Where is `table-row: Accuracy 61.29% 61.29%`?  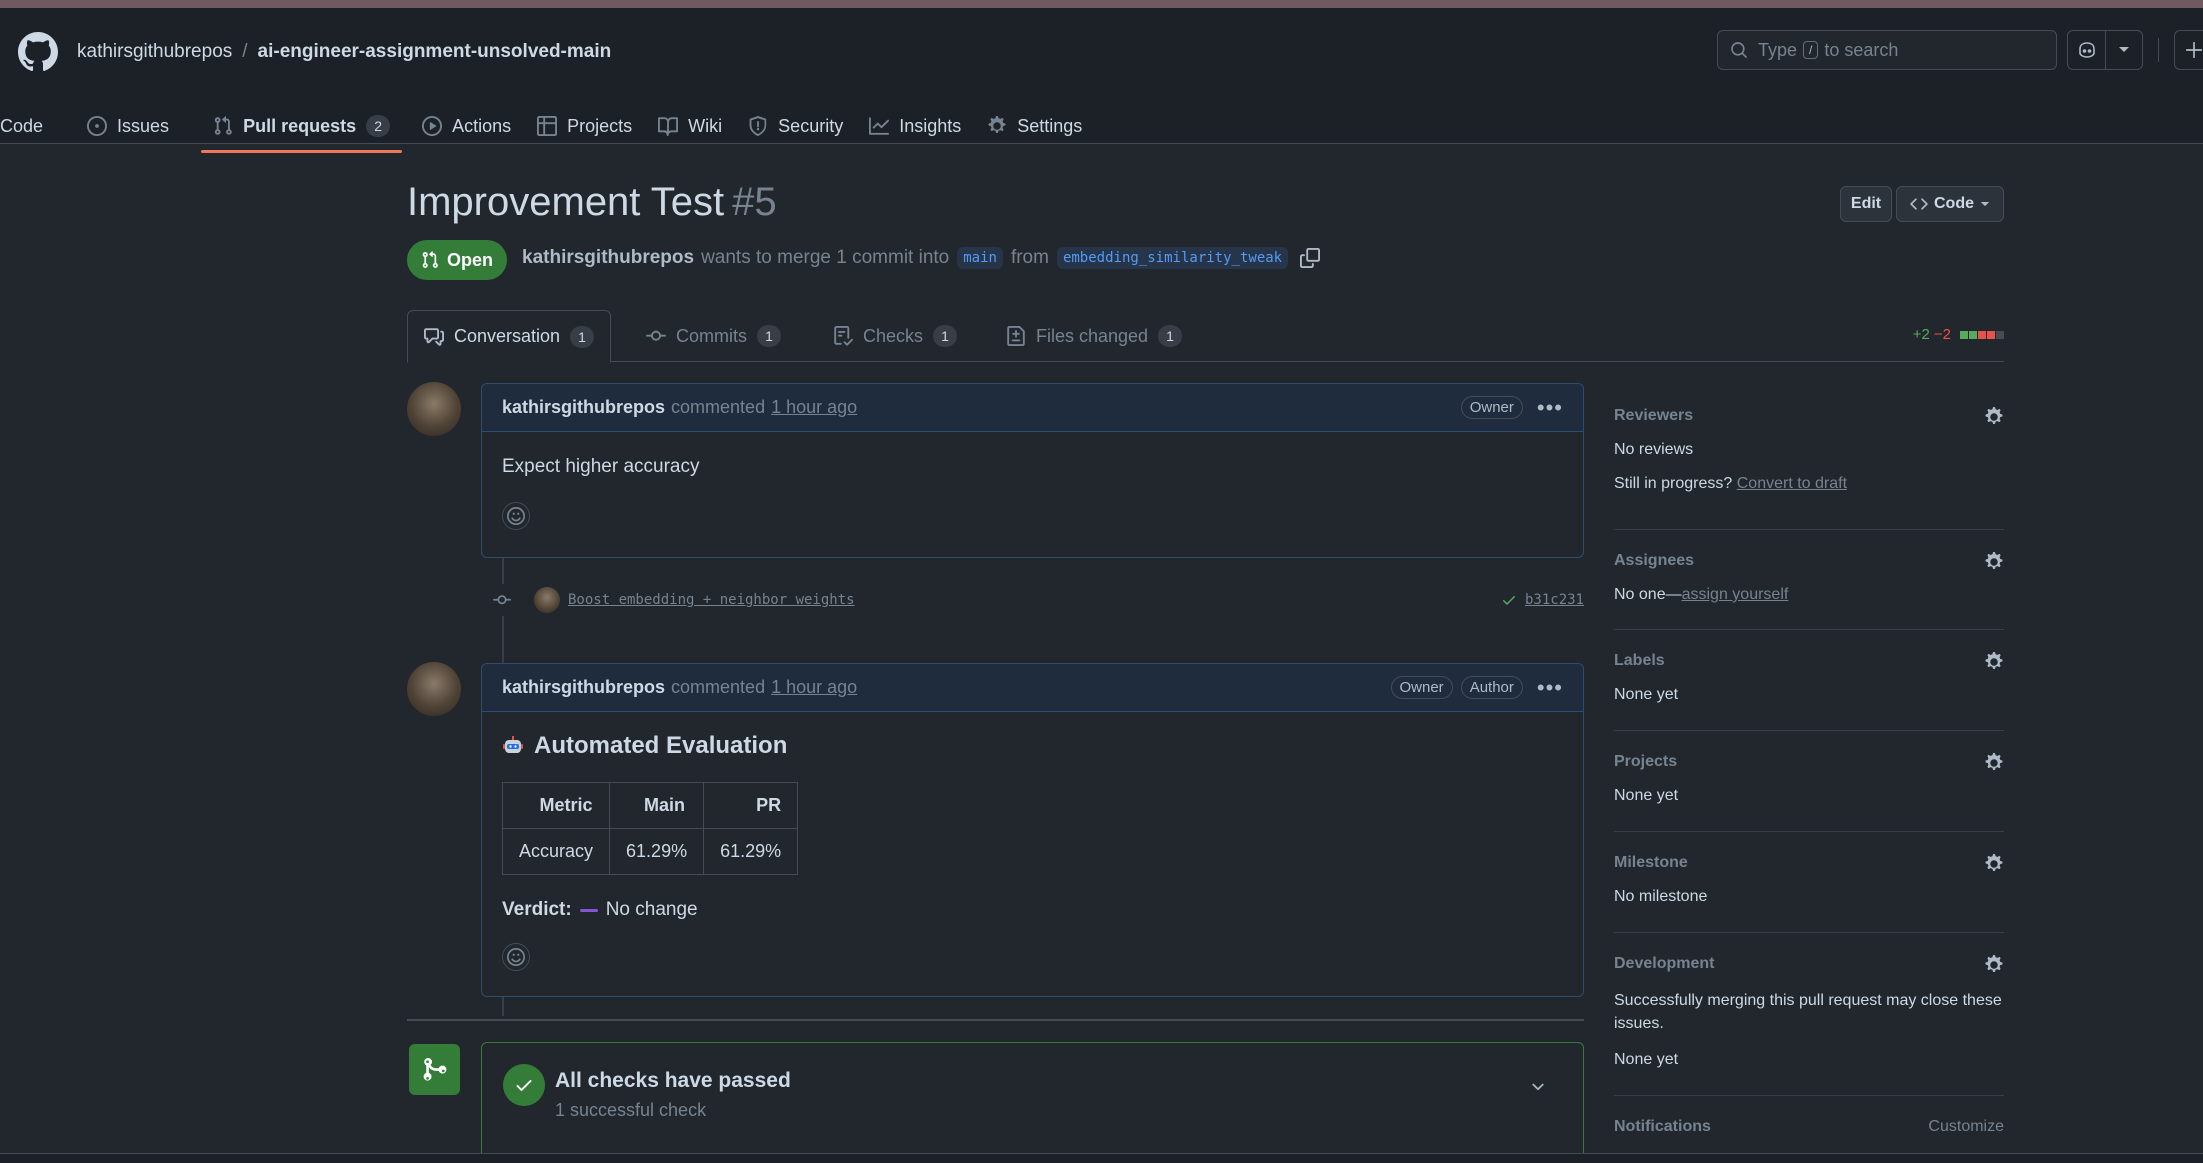 table-row: Accuracy 61.29% 61.29% is located at coordinates (650, 851).